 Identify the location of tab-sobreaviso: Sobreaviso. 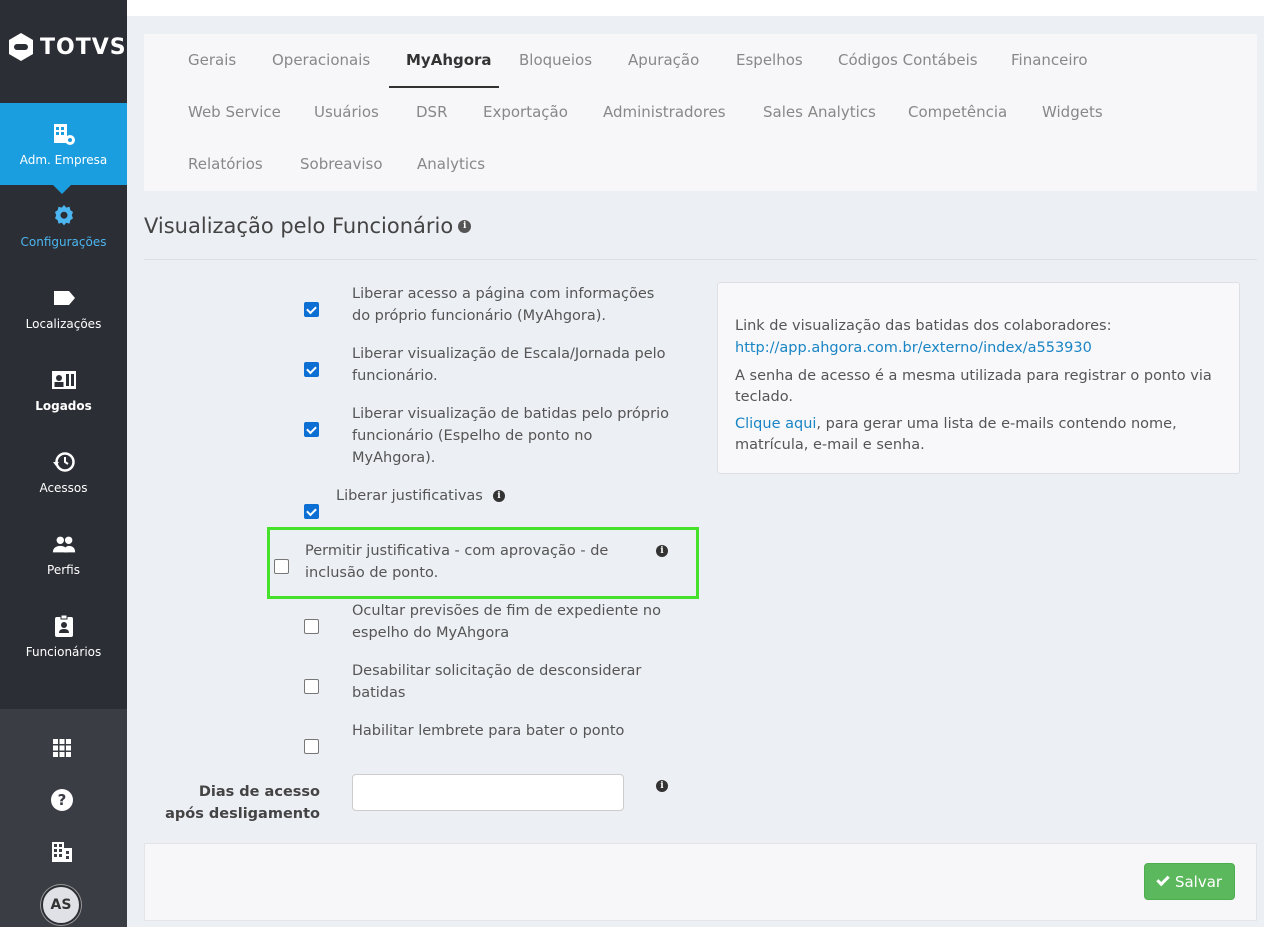
(341, 164).